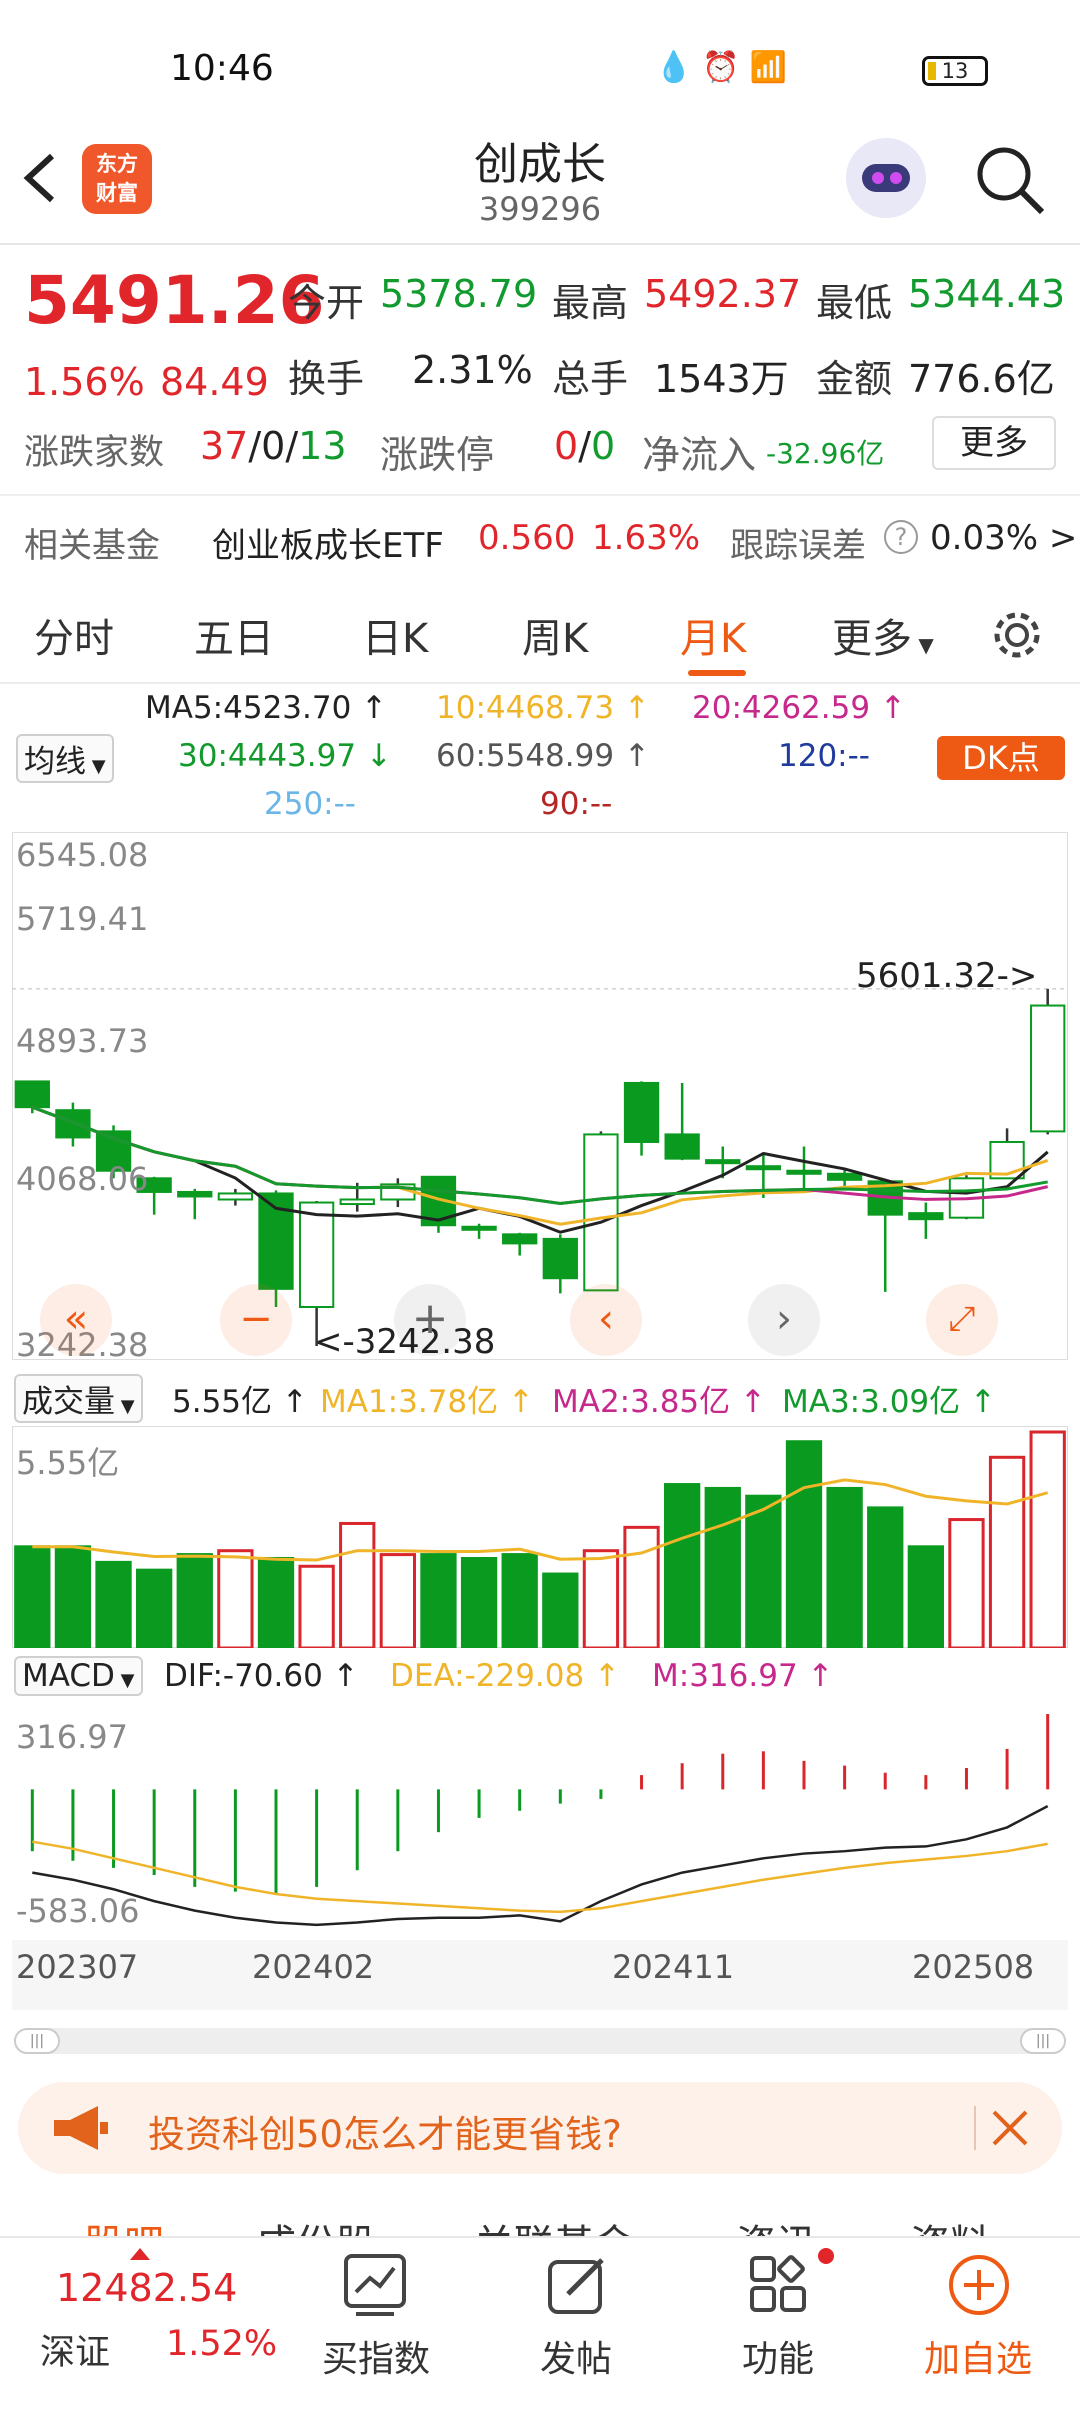 The width and height of the screenshot is (1080, 2412). I want to click on amount-value: 776.6亿, so click(981, 379).